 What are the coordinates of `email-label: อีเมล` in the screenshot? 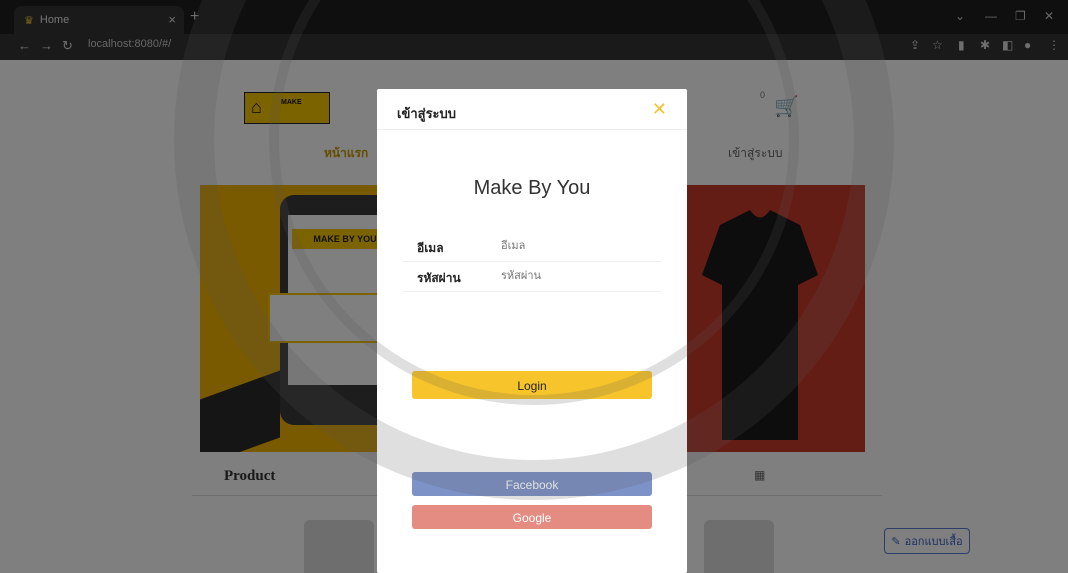 It's located at (430, 248).